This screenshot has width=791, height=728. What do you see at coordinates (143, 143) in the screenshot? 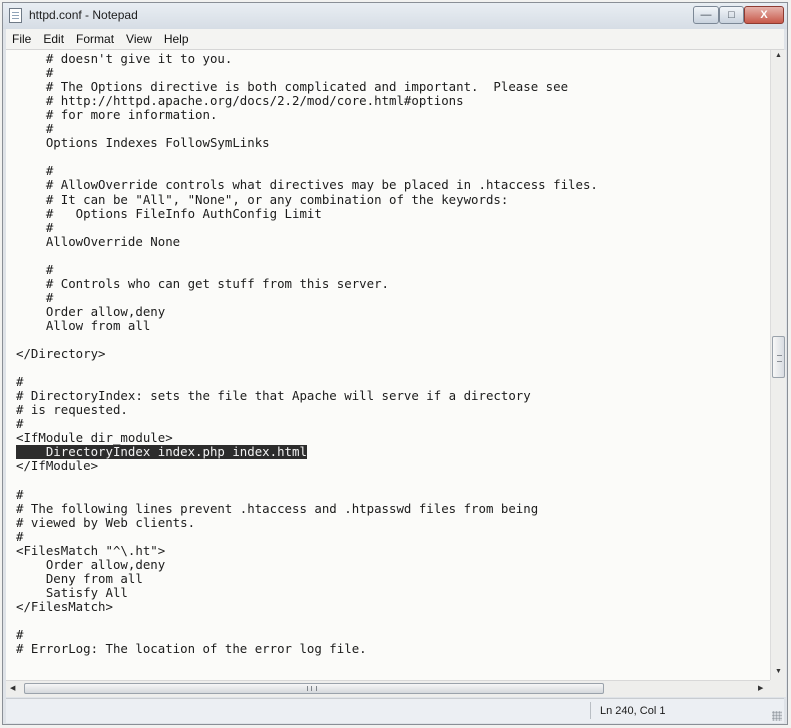
I see `code-line: Options Indexes FollowSymLinks` at bounding box center [143, 143].